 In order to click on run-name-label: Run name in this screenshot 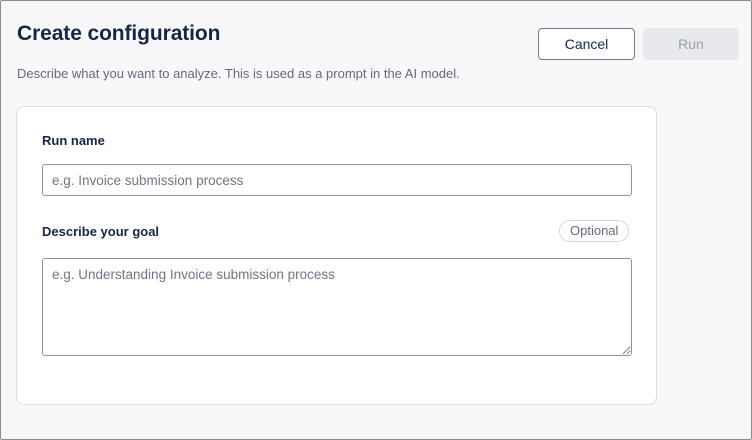, I will do `click(73, 140)`.